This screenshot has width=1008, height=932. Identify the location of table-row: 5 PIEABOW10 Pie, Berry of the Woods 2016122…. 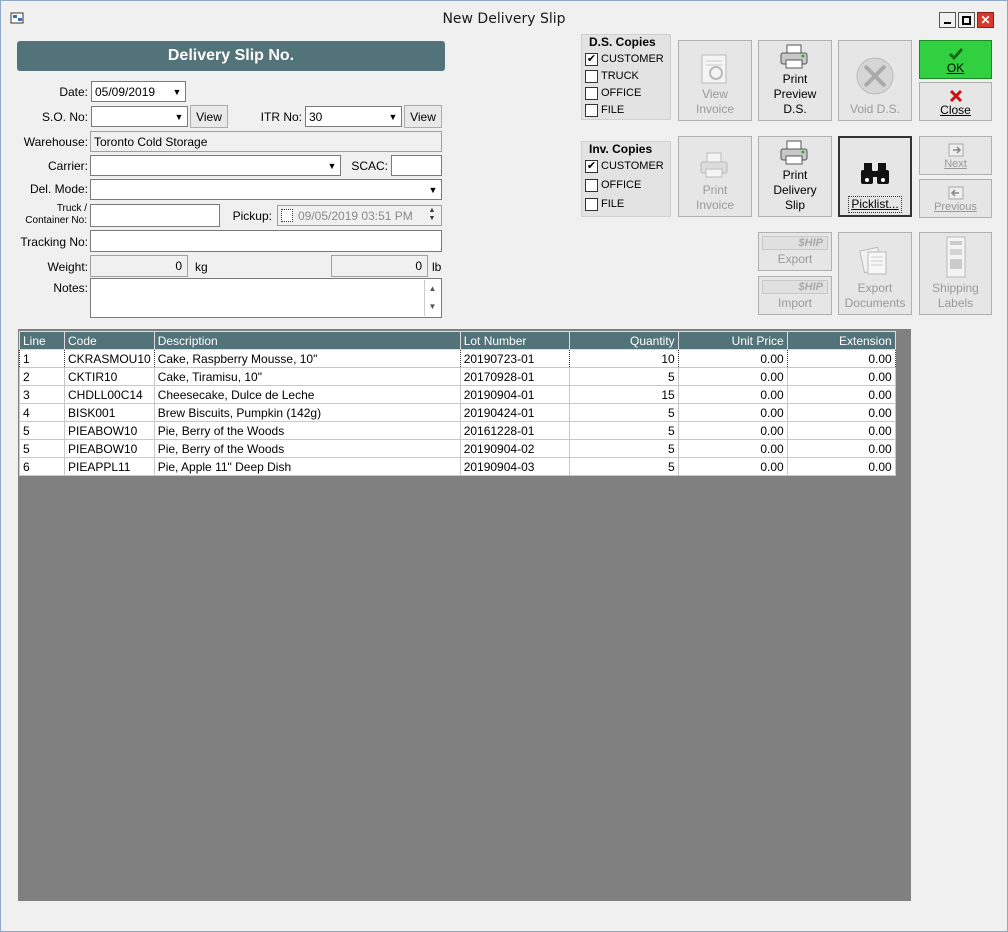
(457, 430).